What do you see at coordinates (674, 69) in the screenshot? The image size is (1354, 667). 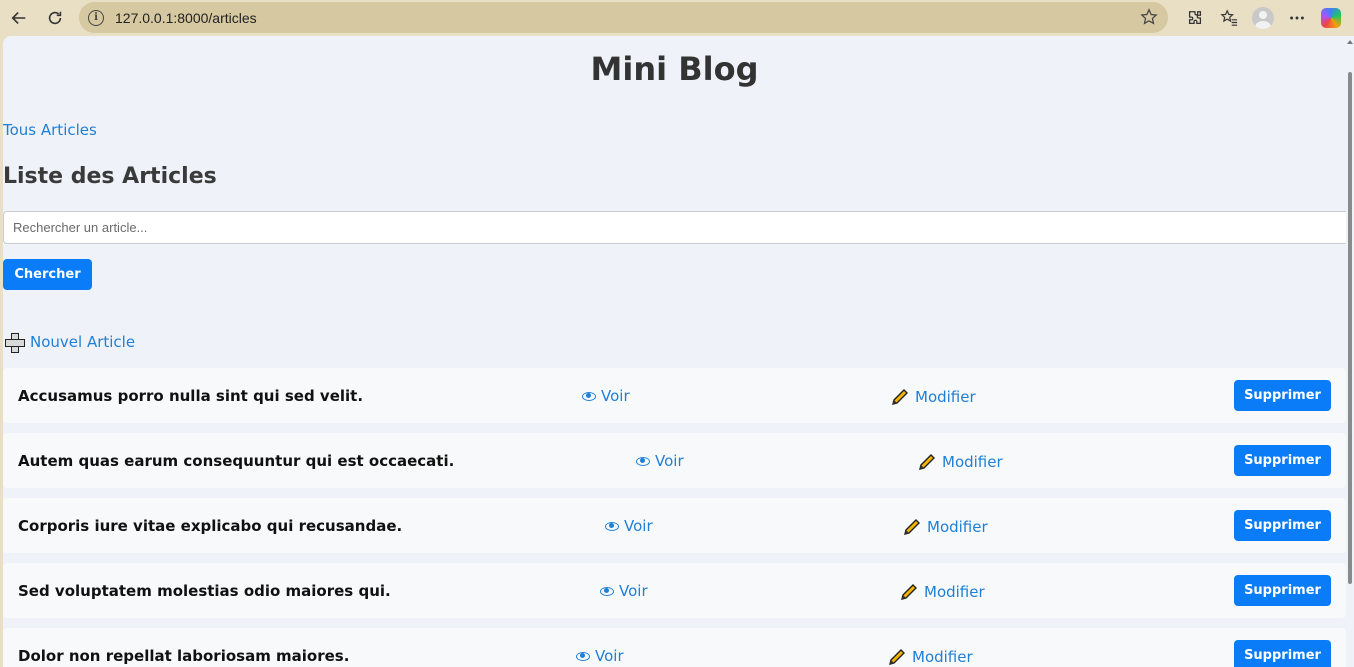 I see `site-title: Mini Blog` at bounding box center [674, 69].